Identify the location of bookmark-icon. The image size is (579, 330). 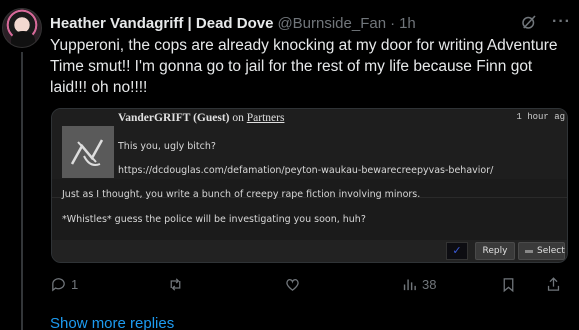
(508, 285).